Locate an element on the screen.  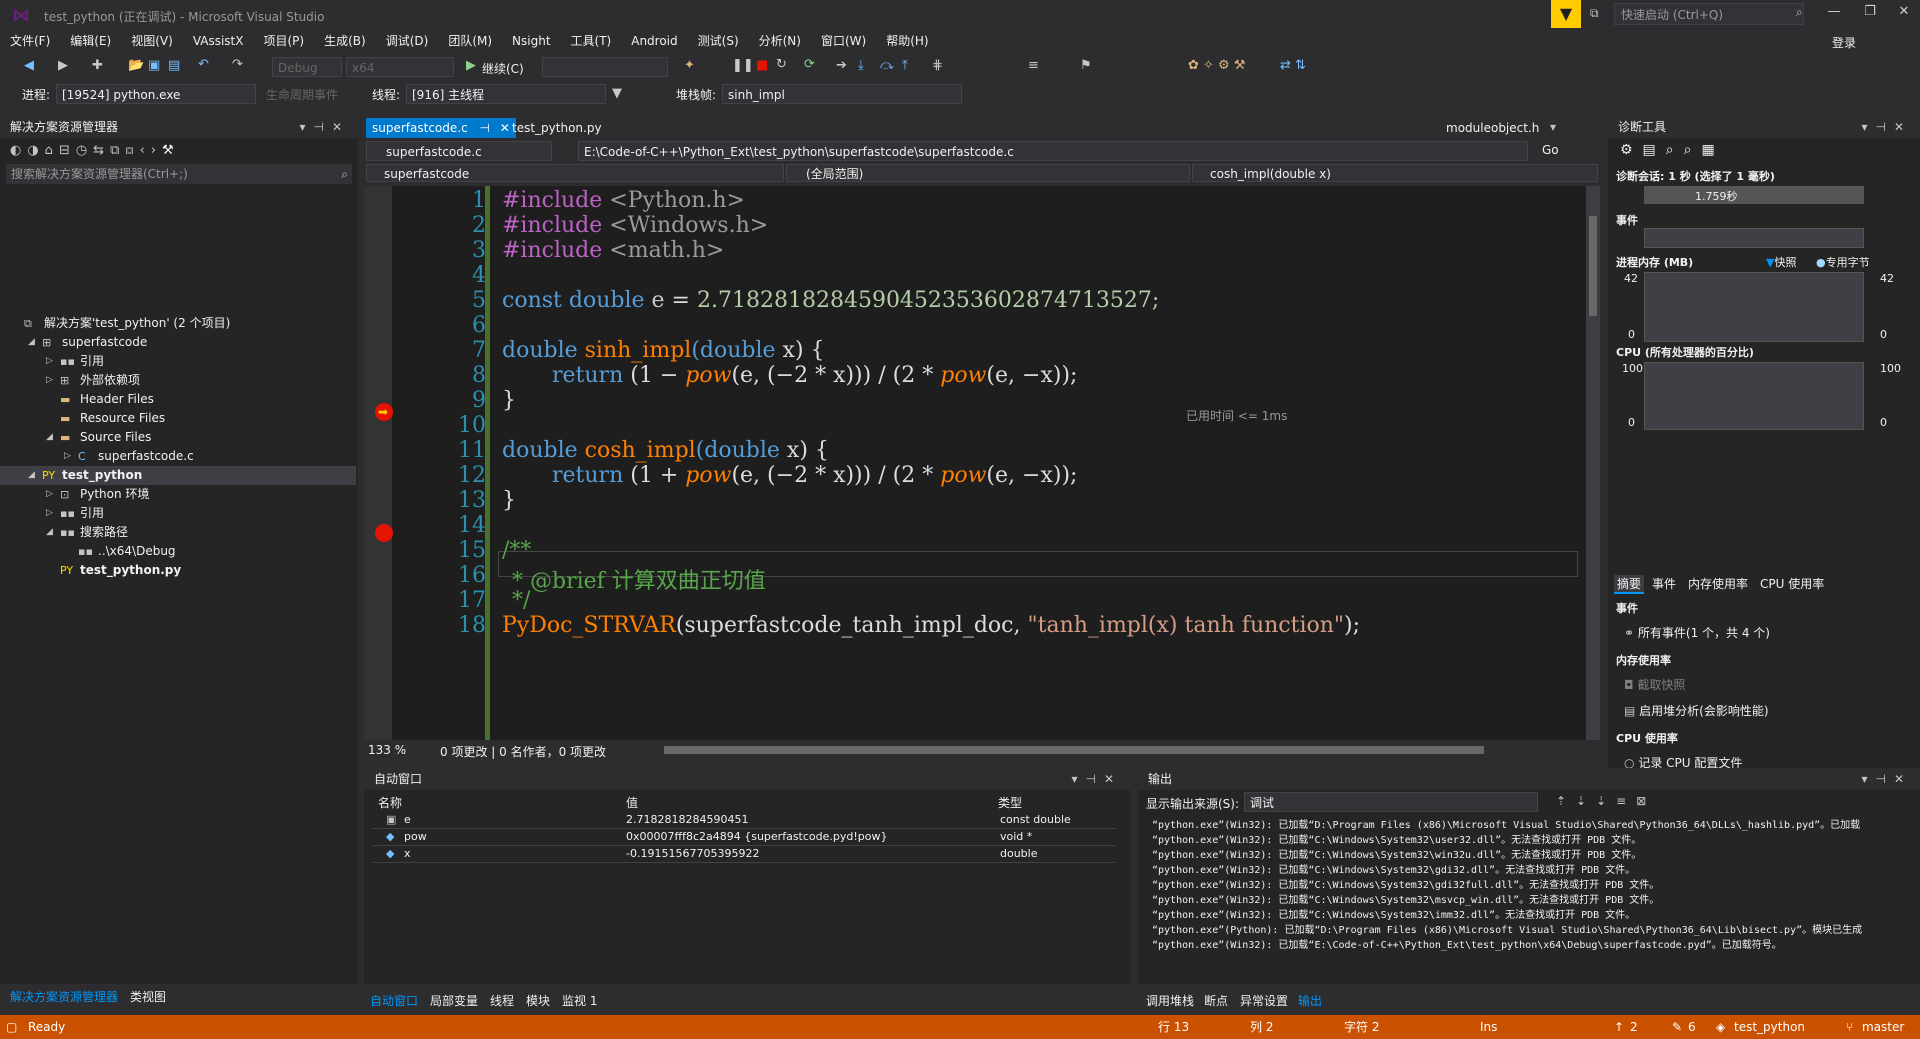
row-value: 2.7182818284590451 is located at coordinates (687, 819).